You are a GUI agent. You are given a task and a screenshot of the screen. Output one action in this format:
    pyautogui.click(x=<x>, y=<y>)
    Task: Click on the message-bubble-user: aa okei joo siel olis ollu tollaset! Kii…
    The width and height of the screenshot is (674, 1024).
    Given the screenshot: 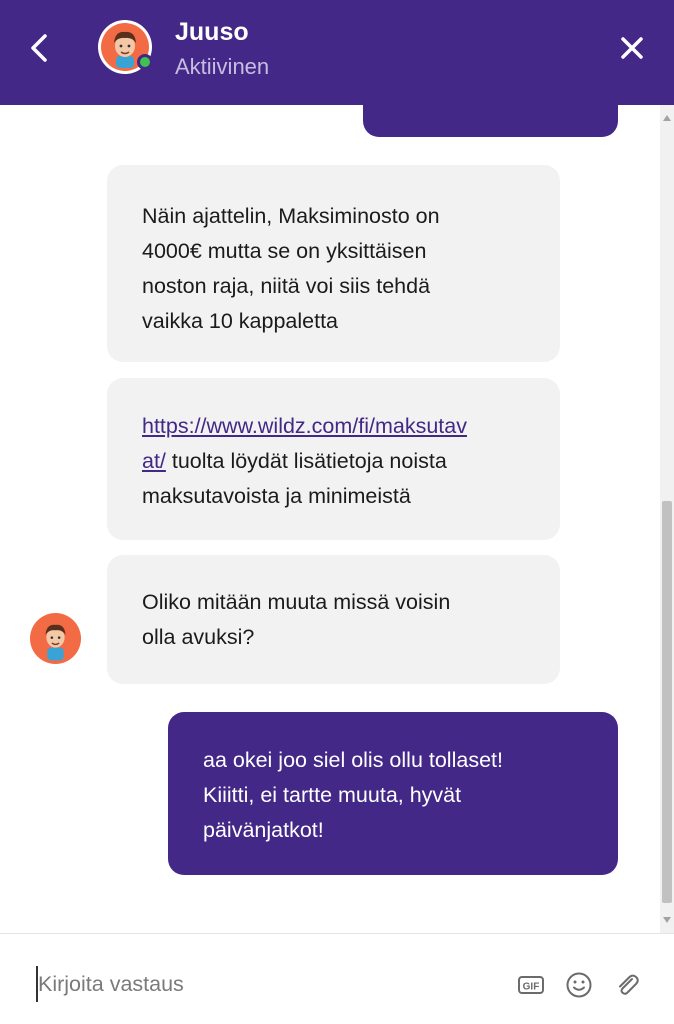 What is the action you would take?
    pyautogui.click(x=393, y=793)
    